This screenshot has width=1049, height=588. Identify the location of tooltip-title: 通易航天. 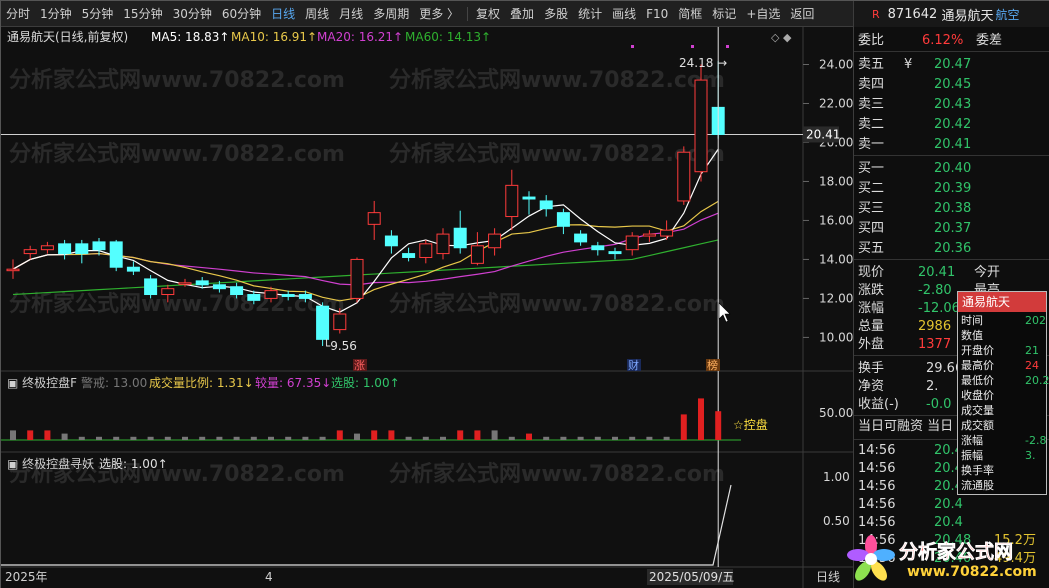
(1002, 302).